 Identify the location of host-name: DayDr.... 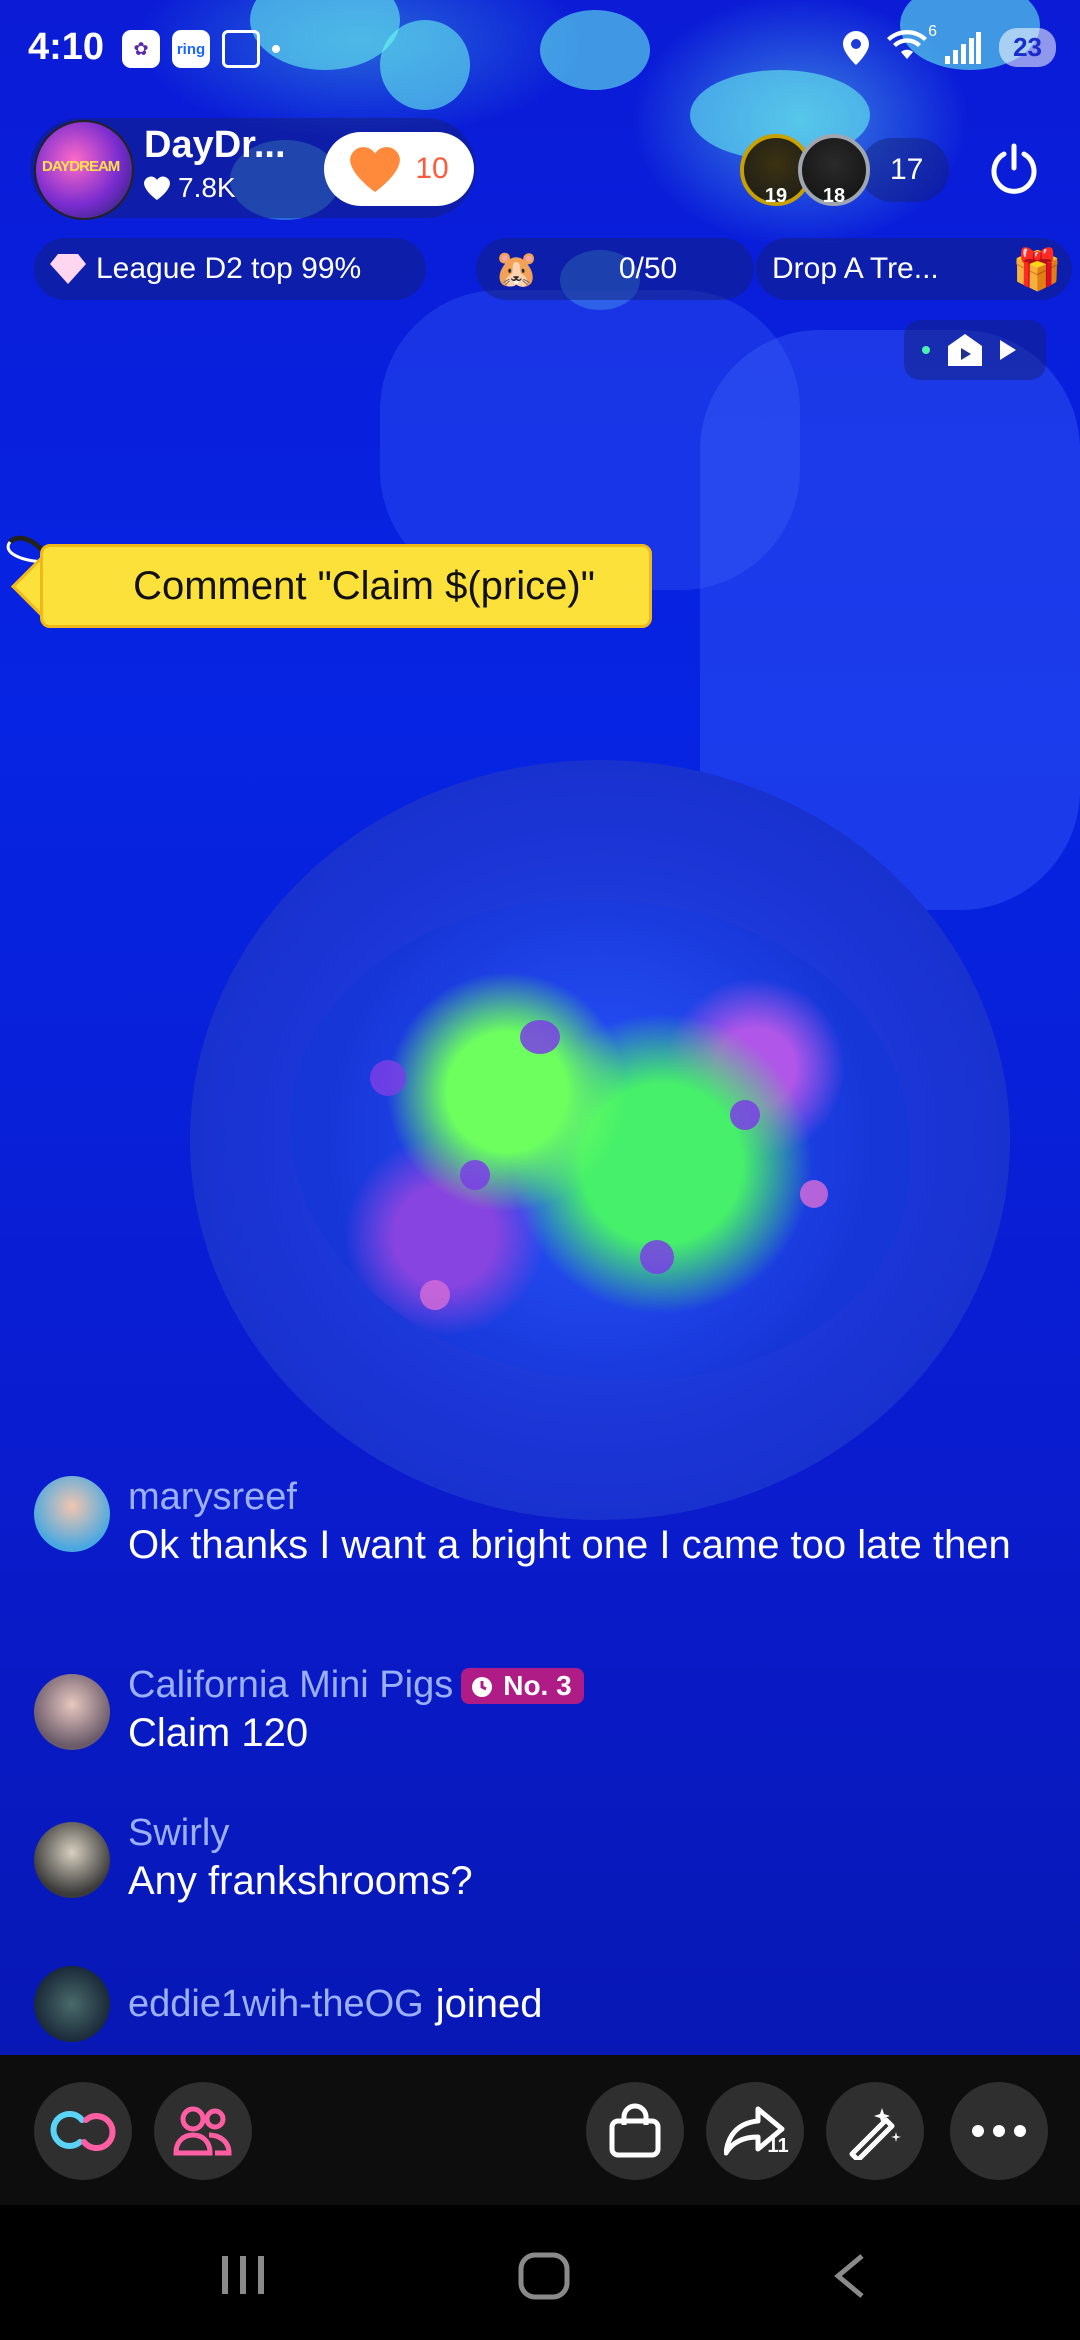
(215, 145).